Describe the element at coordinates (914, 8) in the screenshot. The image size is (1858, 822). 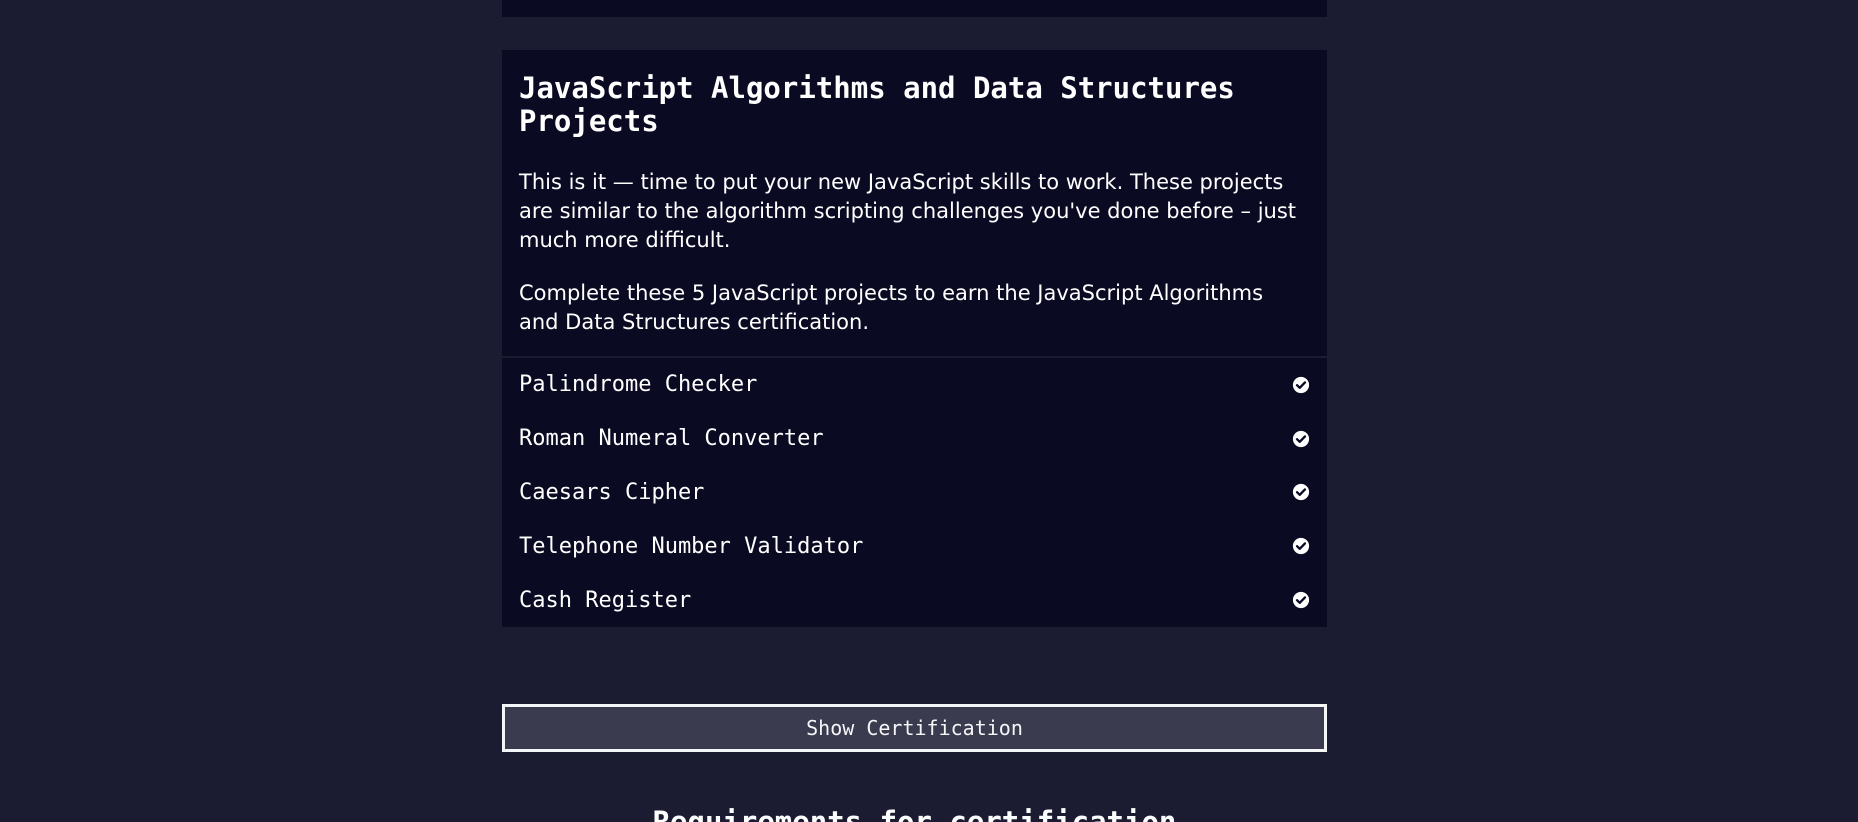
I see `previous-section-panel` at that location.